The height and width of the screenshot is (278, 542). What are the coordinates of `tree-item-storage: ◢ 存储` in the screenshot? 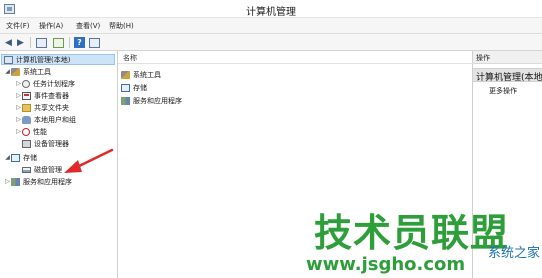 It's located at (20, 157).